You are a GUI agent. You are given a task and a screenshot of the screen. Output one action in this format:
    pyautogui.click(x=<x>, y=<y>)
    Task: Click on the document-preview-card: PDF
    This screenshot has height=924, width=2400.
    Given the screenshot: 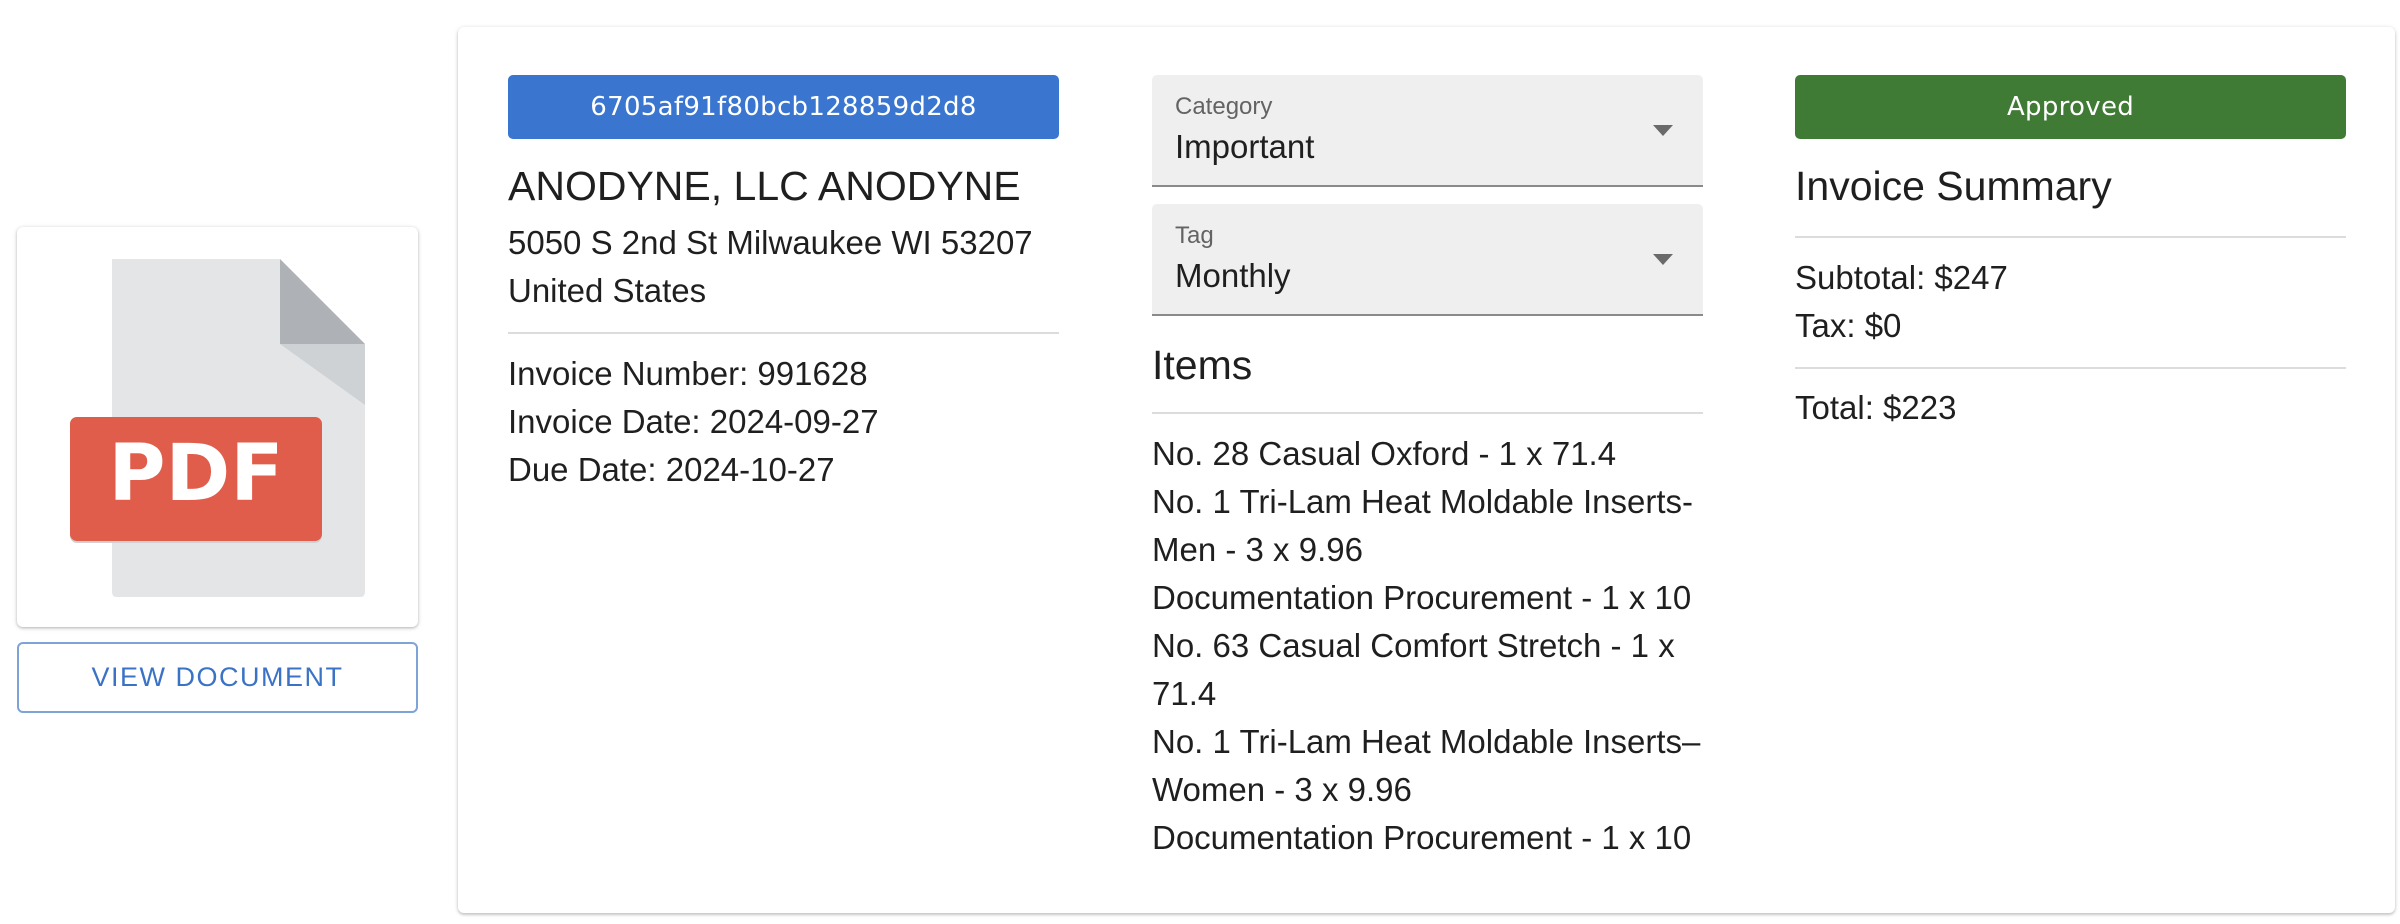 What is the action you would take?
    pyautogui.click(x=217, y=427)
    